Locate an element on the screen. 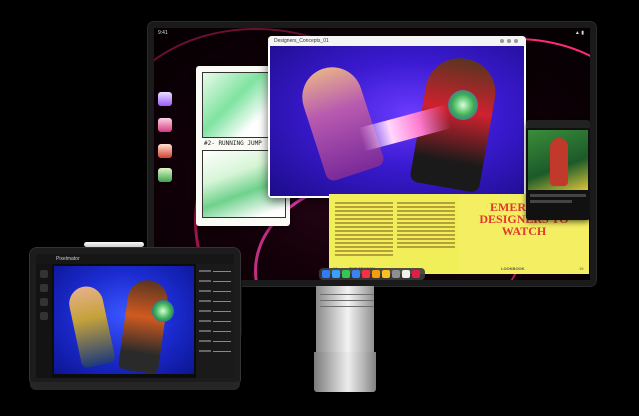 This screenshot has height=416, width=639. status-icons: ▲ ▮ is located at coordinates (579, 33).